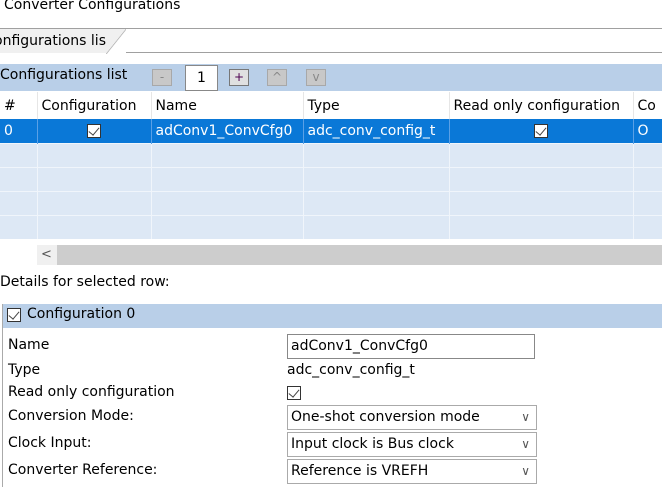  Describe the element at coordinates (46, 255) in the screenshot. I see `scroll-left-arrow-icon: <` at that location.